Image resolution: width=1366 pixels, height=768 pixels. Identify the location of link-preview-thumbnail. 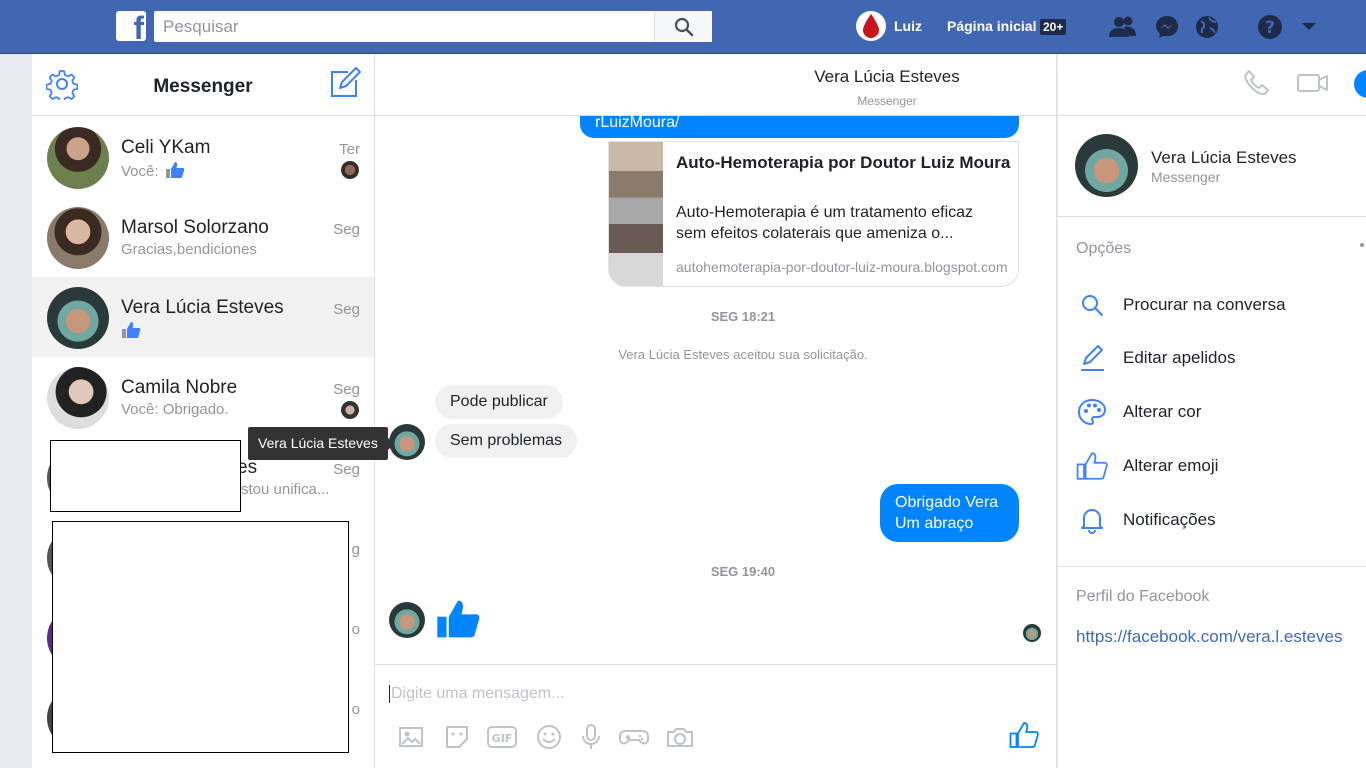
(636, 214).